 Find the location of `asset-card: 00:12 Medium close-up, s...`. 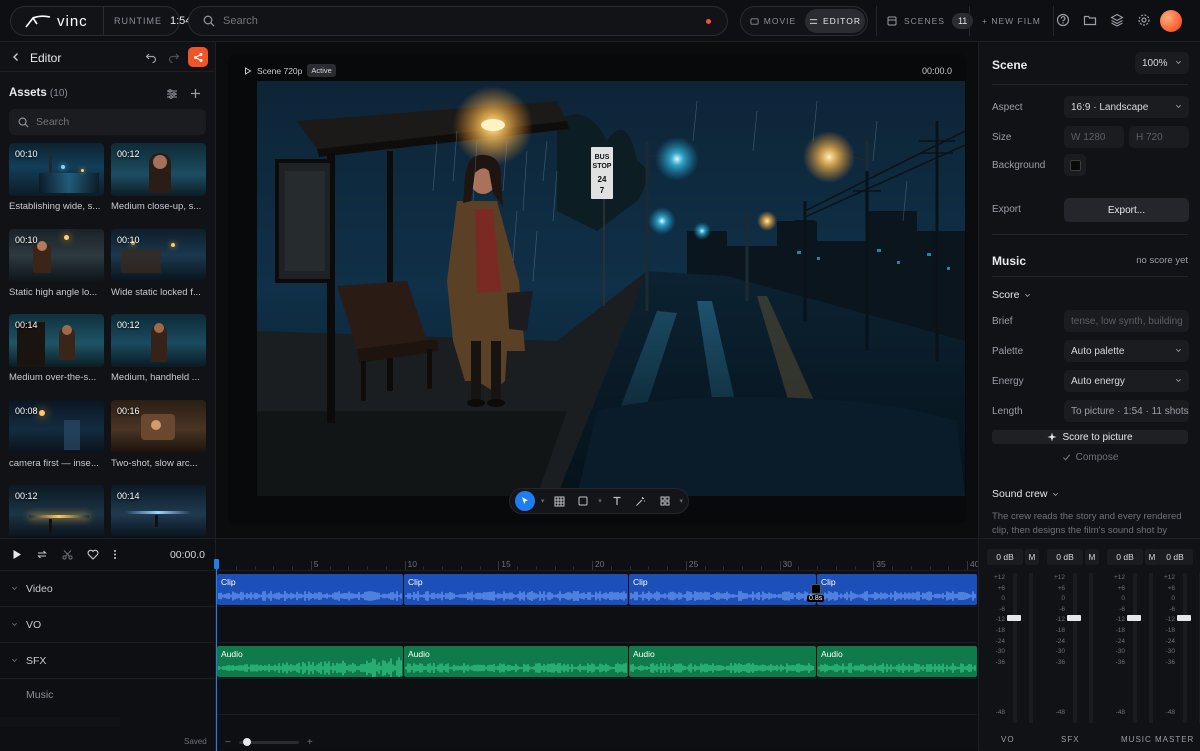

asset-card: 00:12 Medium close-up, s... is located at coordinates (158, 177).